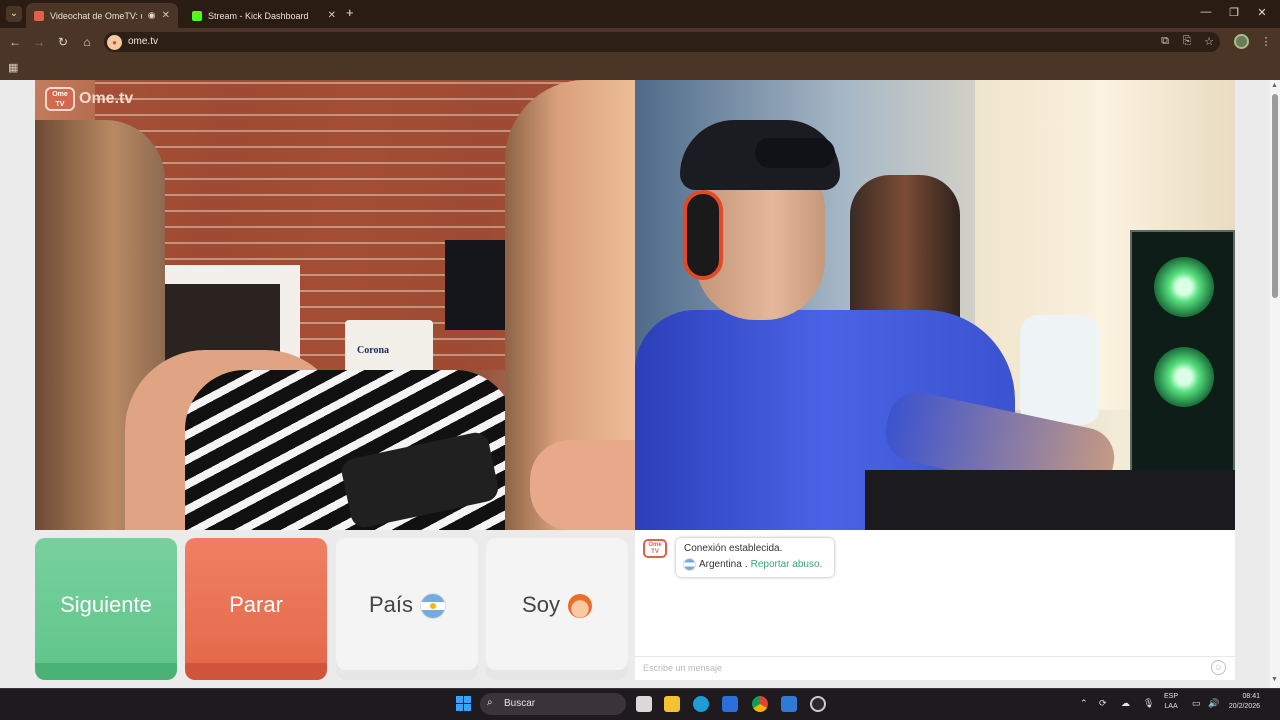 This screenshot has height=720, width=1280. I want to click on stop-label: Parar, so click(256, 604).